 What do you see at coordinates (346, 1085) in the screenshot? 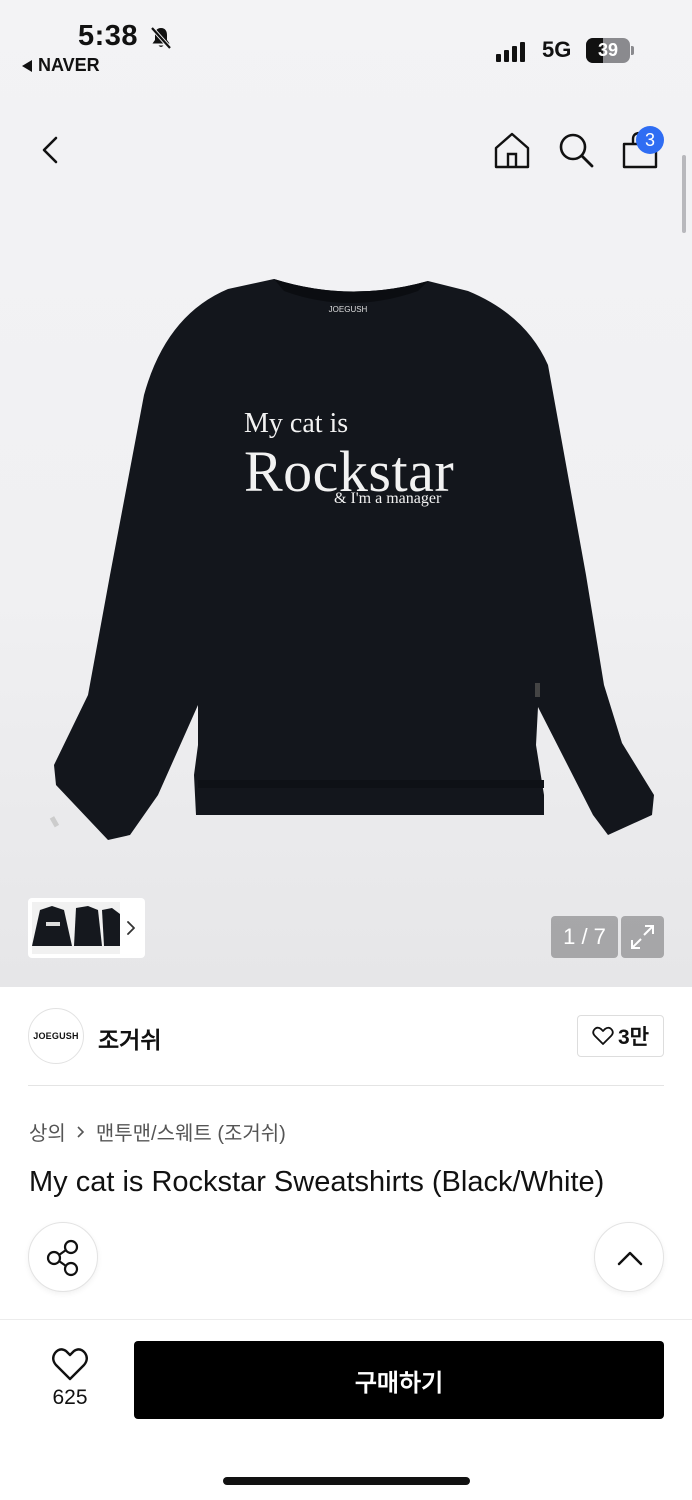
I see `divider` at bounding box center [346, 1085].